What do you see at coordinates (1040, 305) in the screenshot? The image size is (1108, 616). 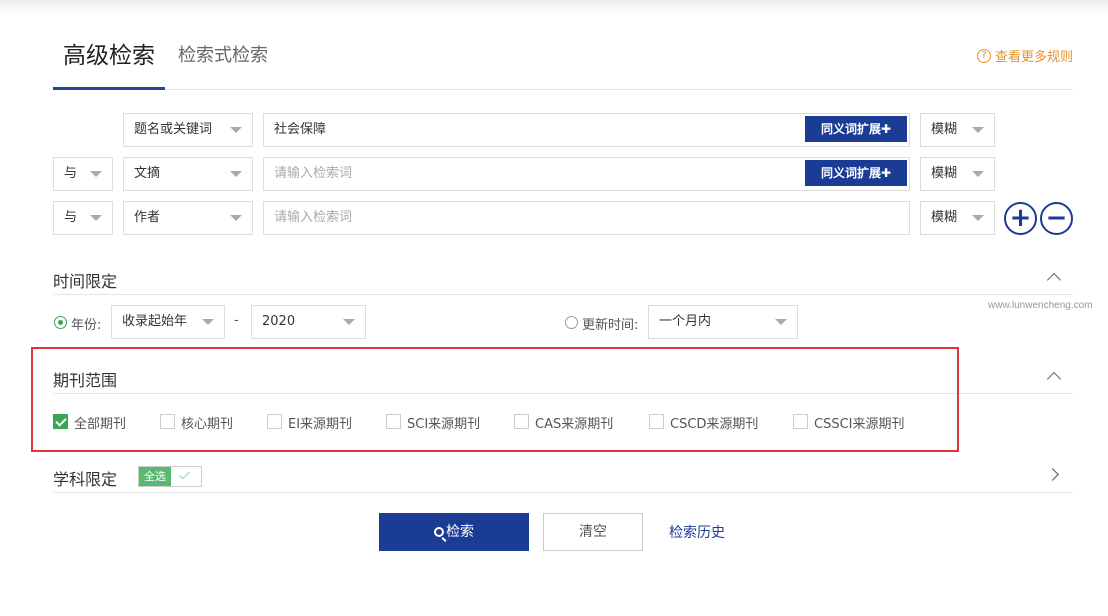 I see `watermark-text: www.lunwencheng.com` at bounding box center [1040, 305].